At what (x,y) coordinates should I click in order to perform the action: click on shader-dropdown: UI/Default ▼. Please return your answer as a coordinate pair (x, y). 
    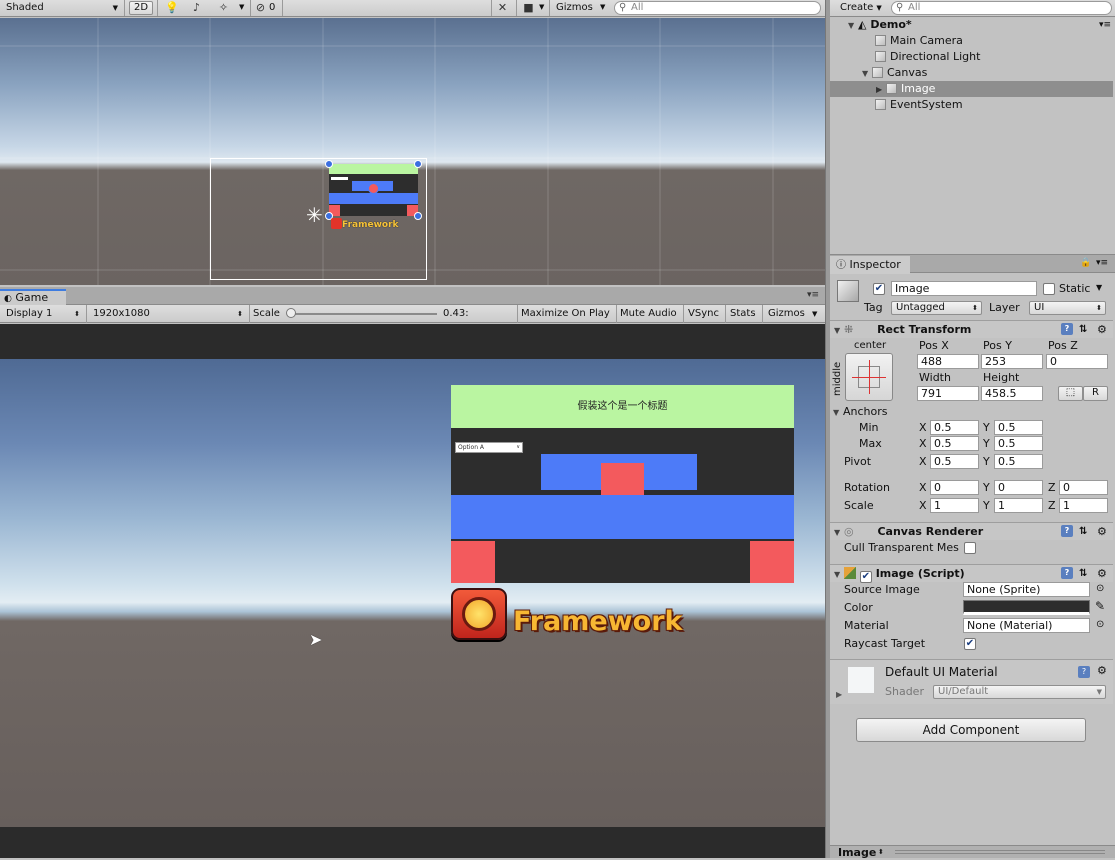
    Looking at the image, I should click on (1019, 692).